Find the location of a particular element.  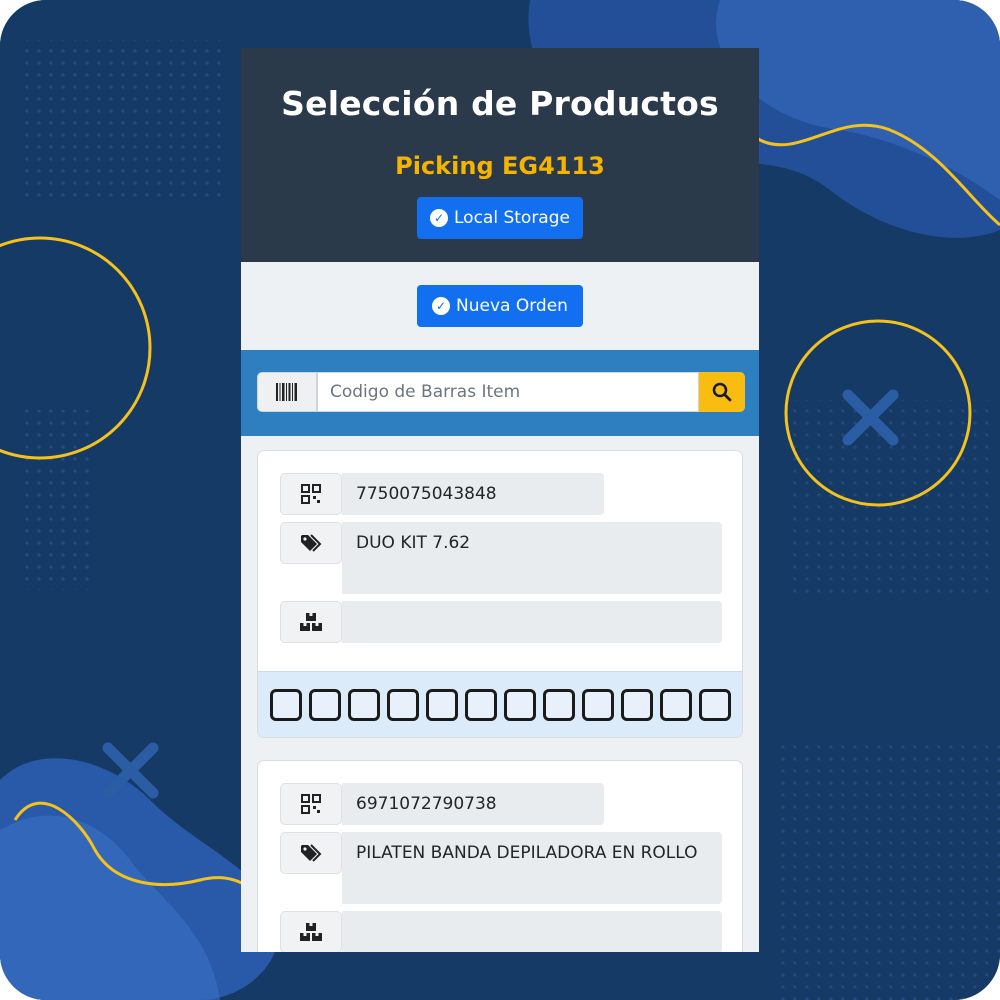

new-order-button: ✓ Nueva Orden is located at coordinates (500, 306).